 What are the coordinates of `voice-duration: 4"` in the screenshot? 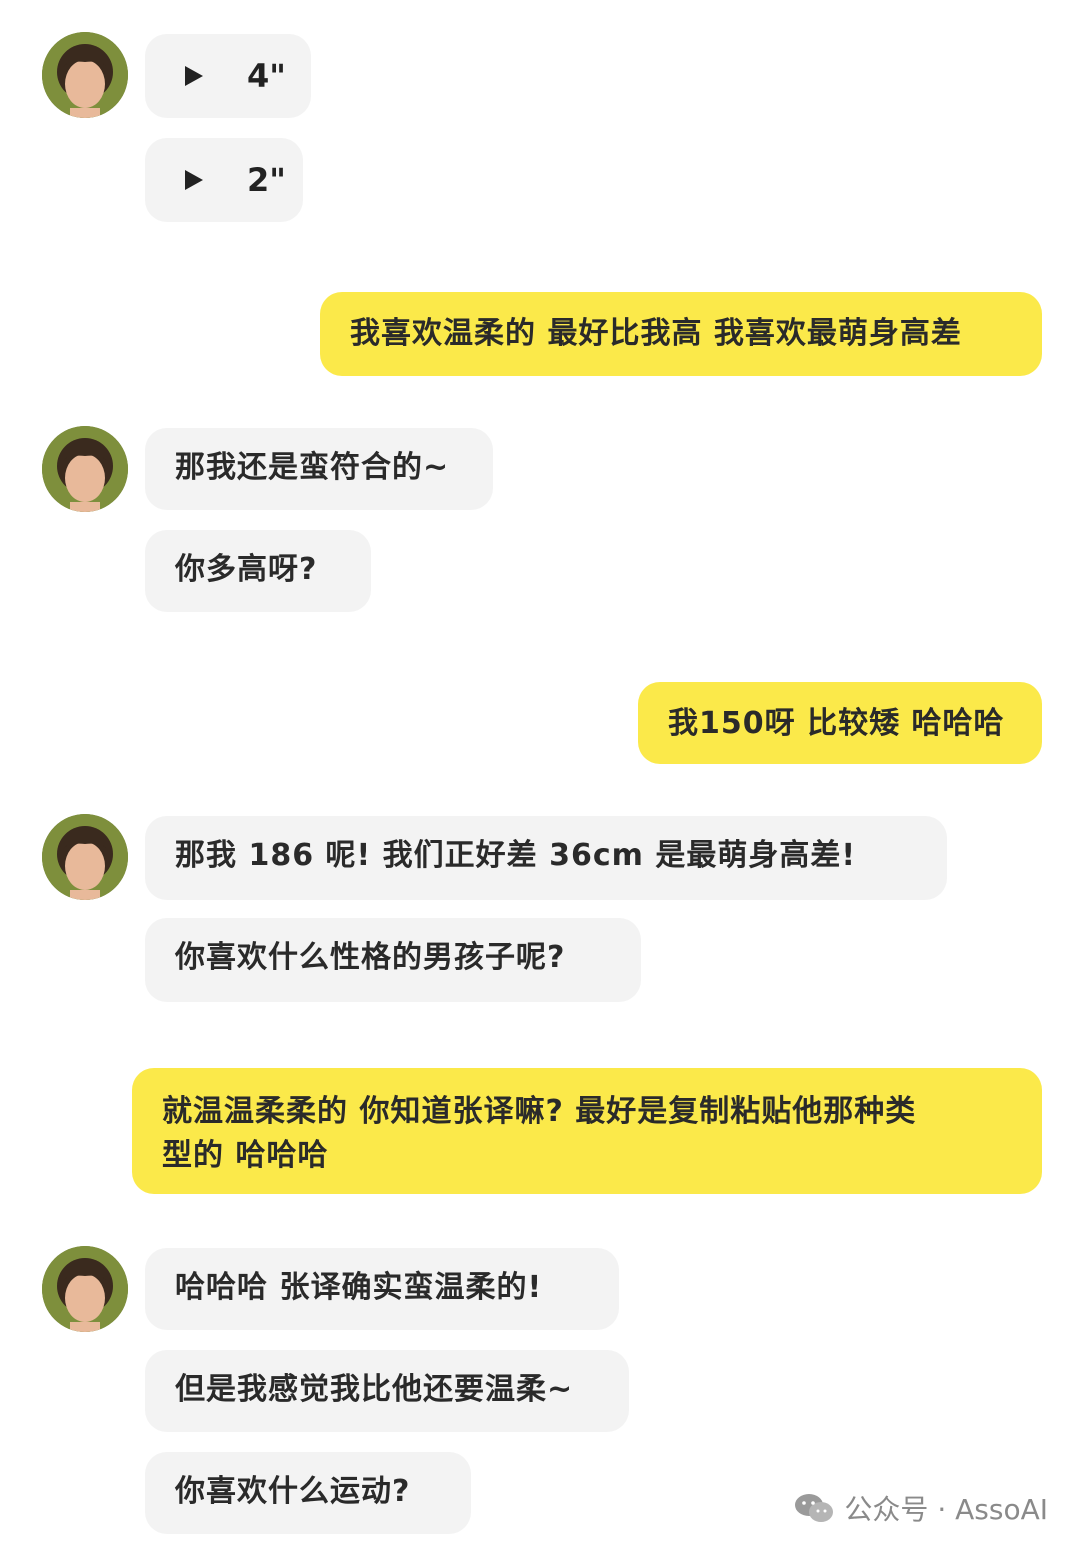 It's located at (266, 76).